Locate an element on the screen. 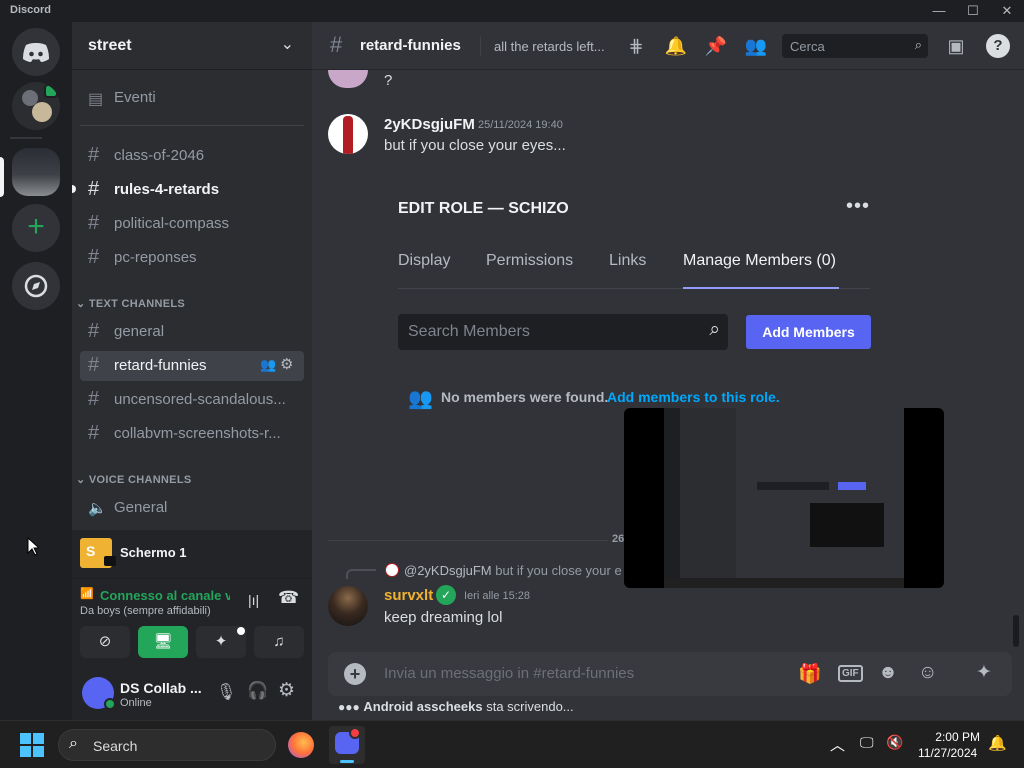 Image resolution: width=1024 pixels, height=768 pixels. message-scrollbar is located at coordinates (1016, 631).